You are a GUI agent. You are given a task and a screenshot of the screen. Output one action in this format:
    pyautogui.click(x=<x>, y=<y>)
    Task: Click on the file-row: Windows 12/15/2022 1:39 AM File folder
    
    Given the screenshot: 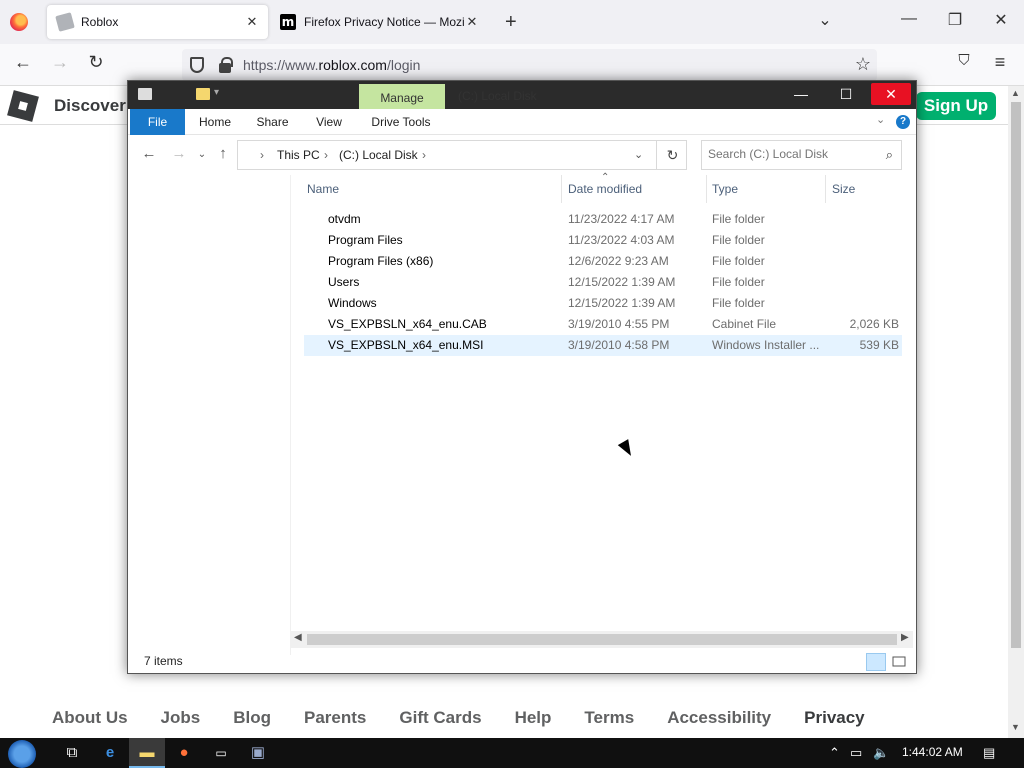 What is the action you would take?
    pyautogui.click(x=603, y=303)
    